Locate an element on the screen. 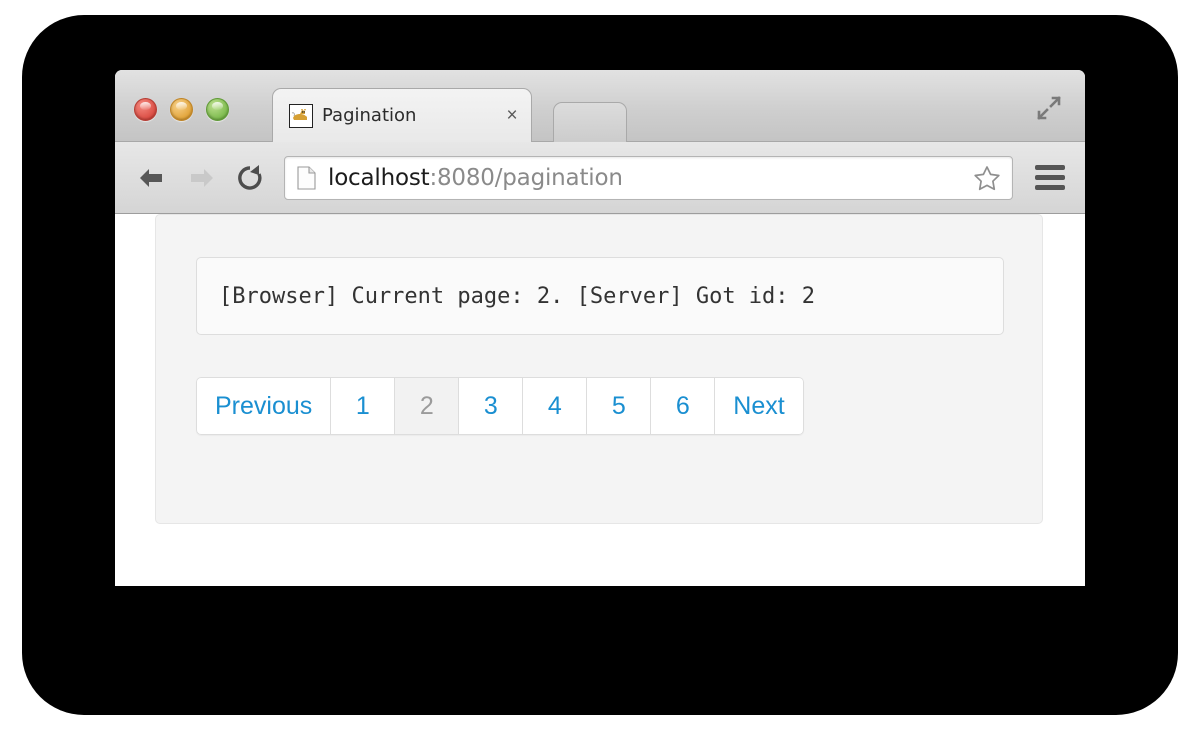 The image size is (1198, 744). address-bar: localhost:8080/pagination is located at coordinates (648, 177).